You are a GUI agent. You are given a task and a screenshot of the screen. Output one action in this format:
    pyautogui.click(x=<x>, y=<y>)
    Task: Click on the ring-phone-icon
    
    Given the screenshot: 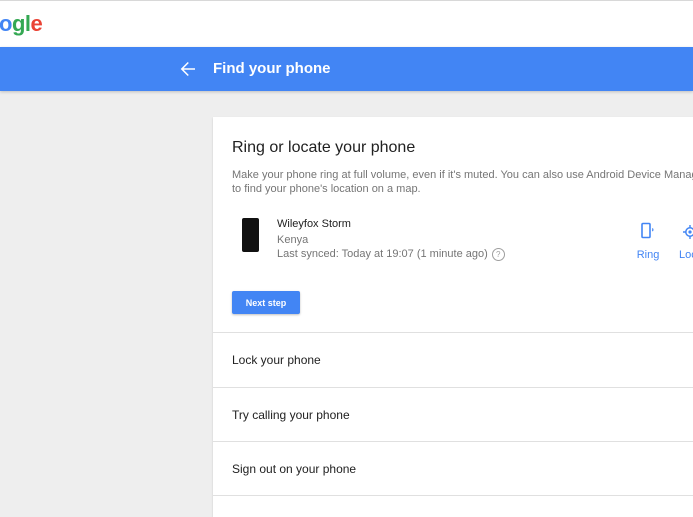 What is the action you would take?
    pyautogui.click(x=647, y=230)
    